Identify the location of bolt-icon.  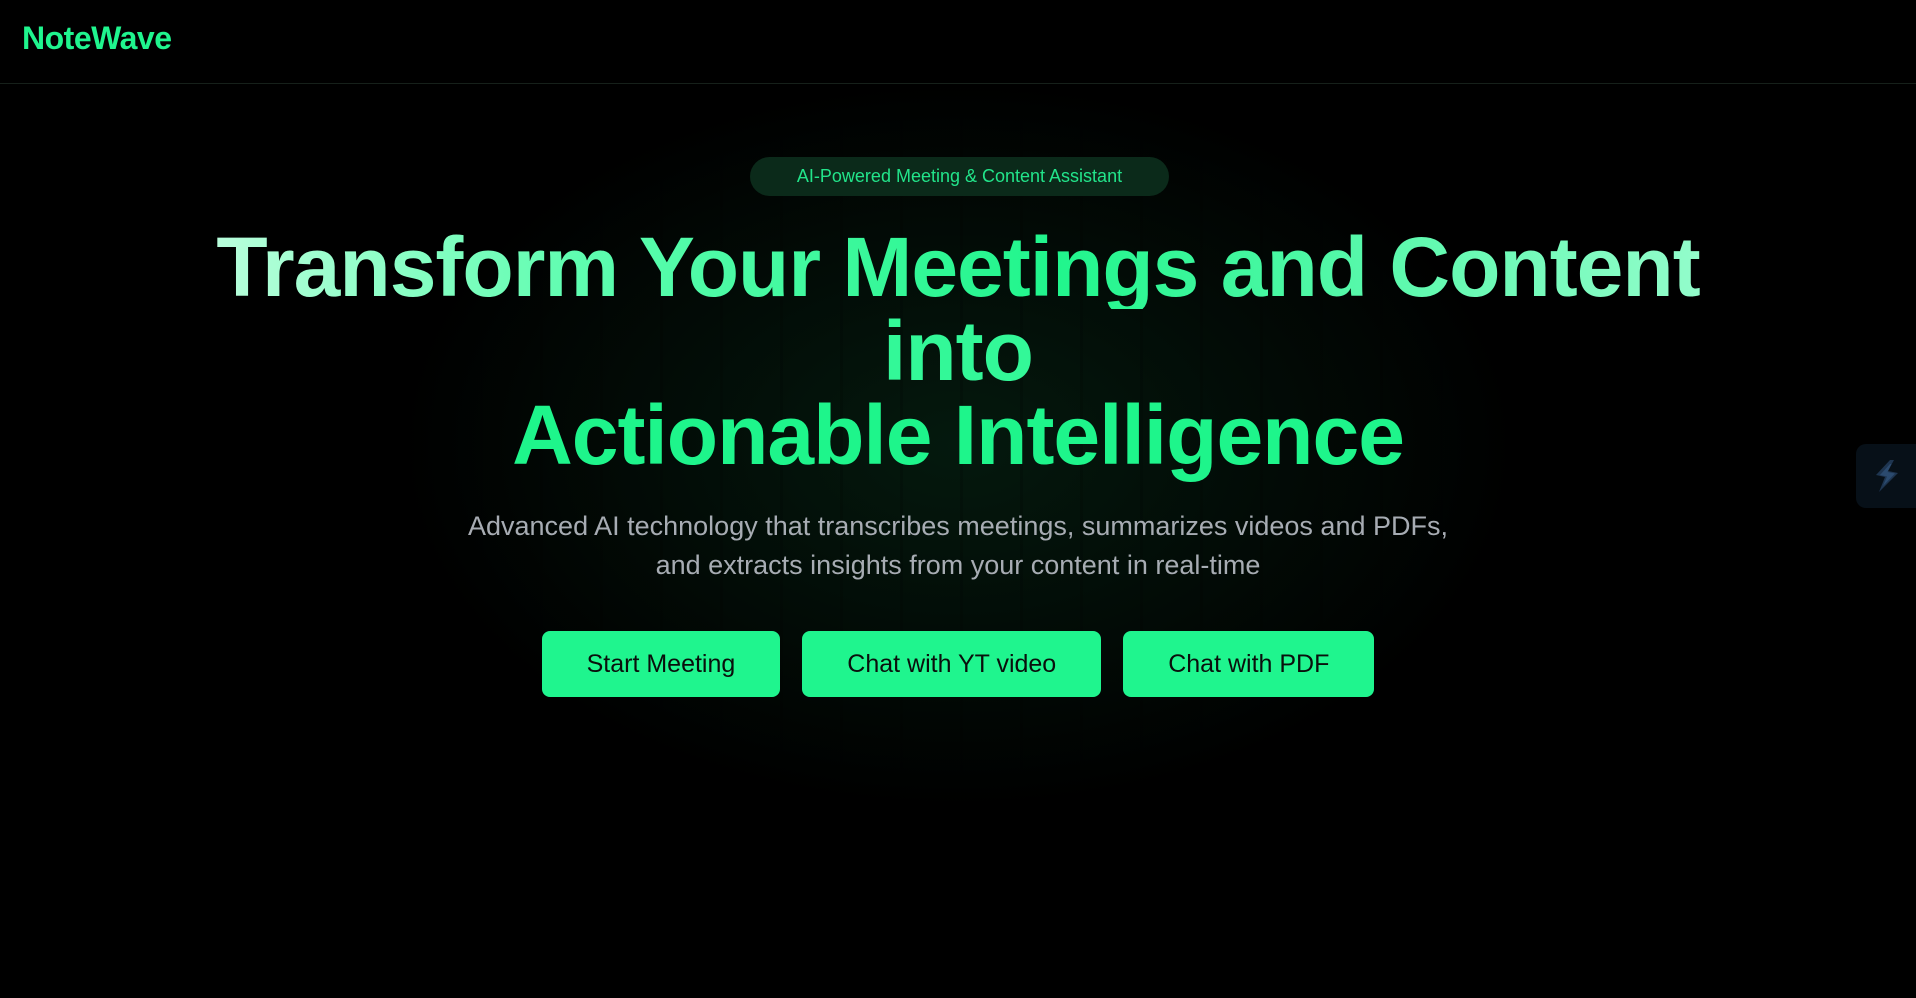
(1887, 476).